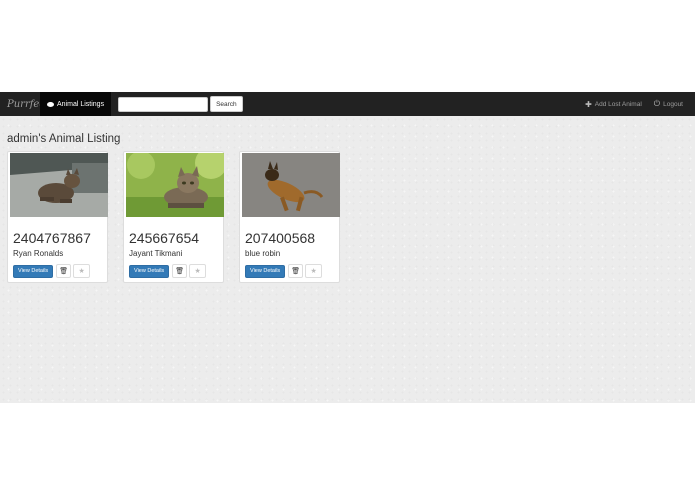 This screenshot has height=494, width=695. Describe the element at coordinates (52, 238) in the screenshot. I see `animal-id: 2404767867` at that location.